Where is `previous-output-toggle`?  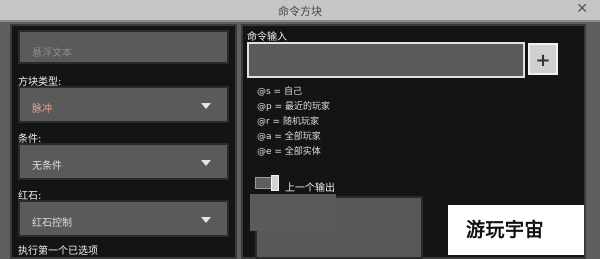
previous-output-toggle is located at coordinates (267, 183).